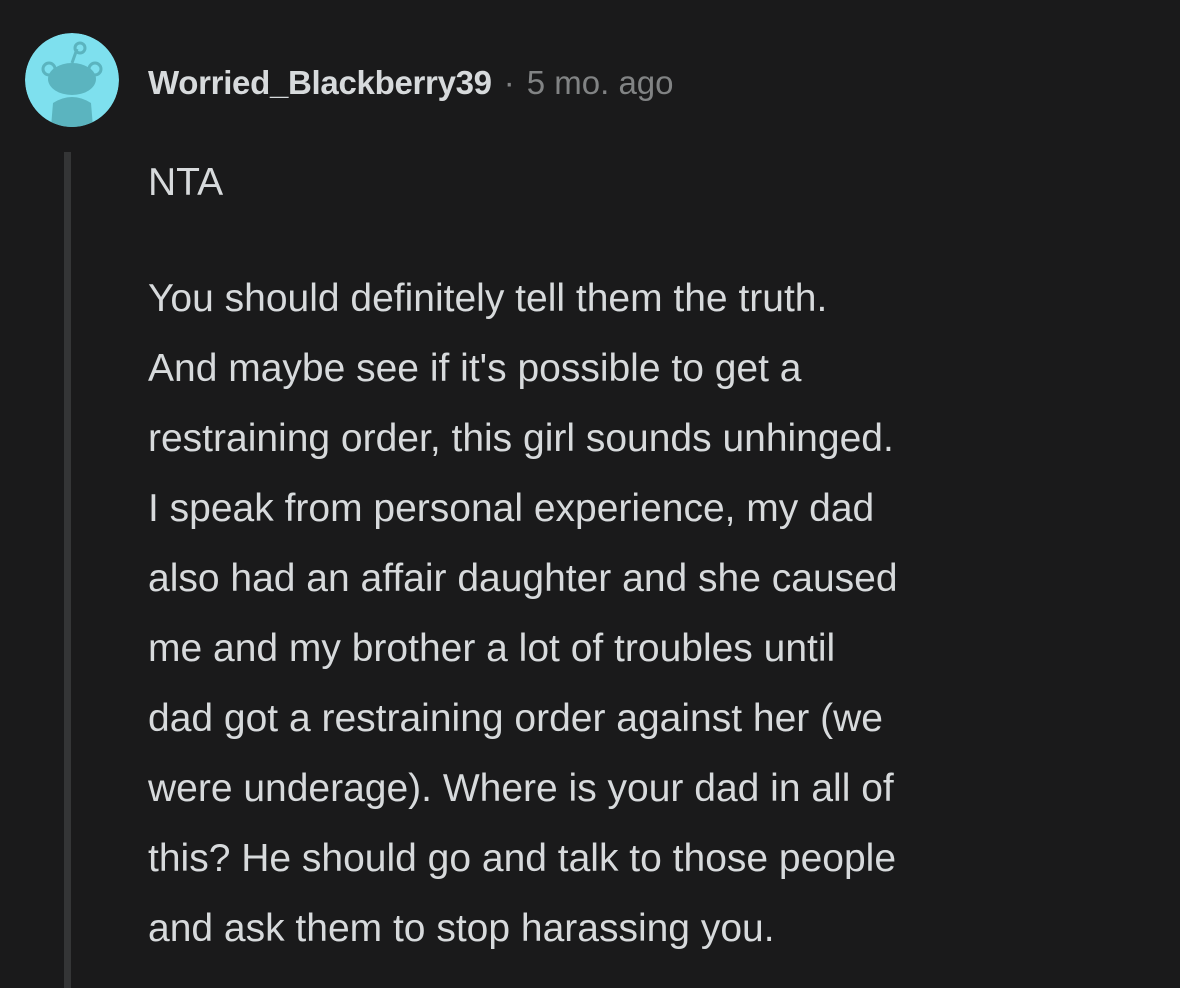 Image resolution: width=1180 pixels, height=988 pixels. What do you see at coordinates (461, 928) in the screenshot?
I see `comment-text-line: and ask them to stop harassing you.` at bounding box center [461, 928].